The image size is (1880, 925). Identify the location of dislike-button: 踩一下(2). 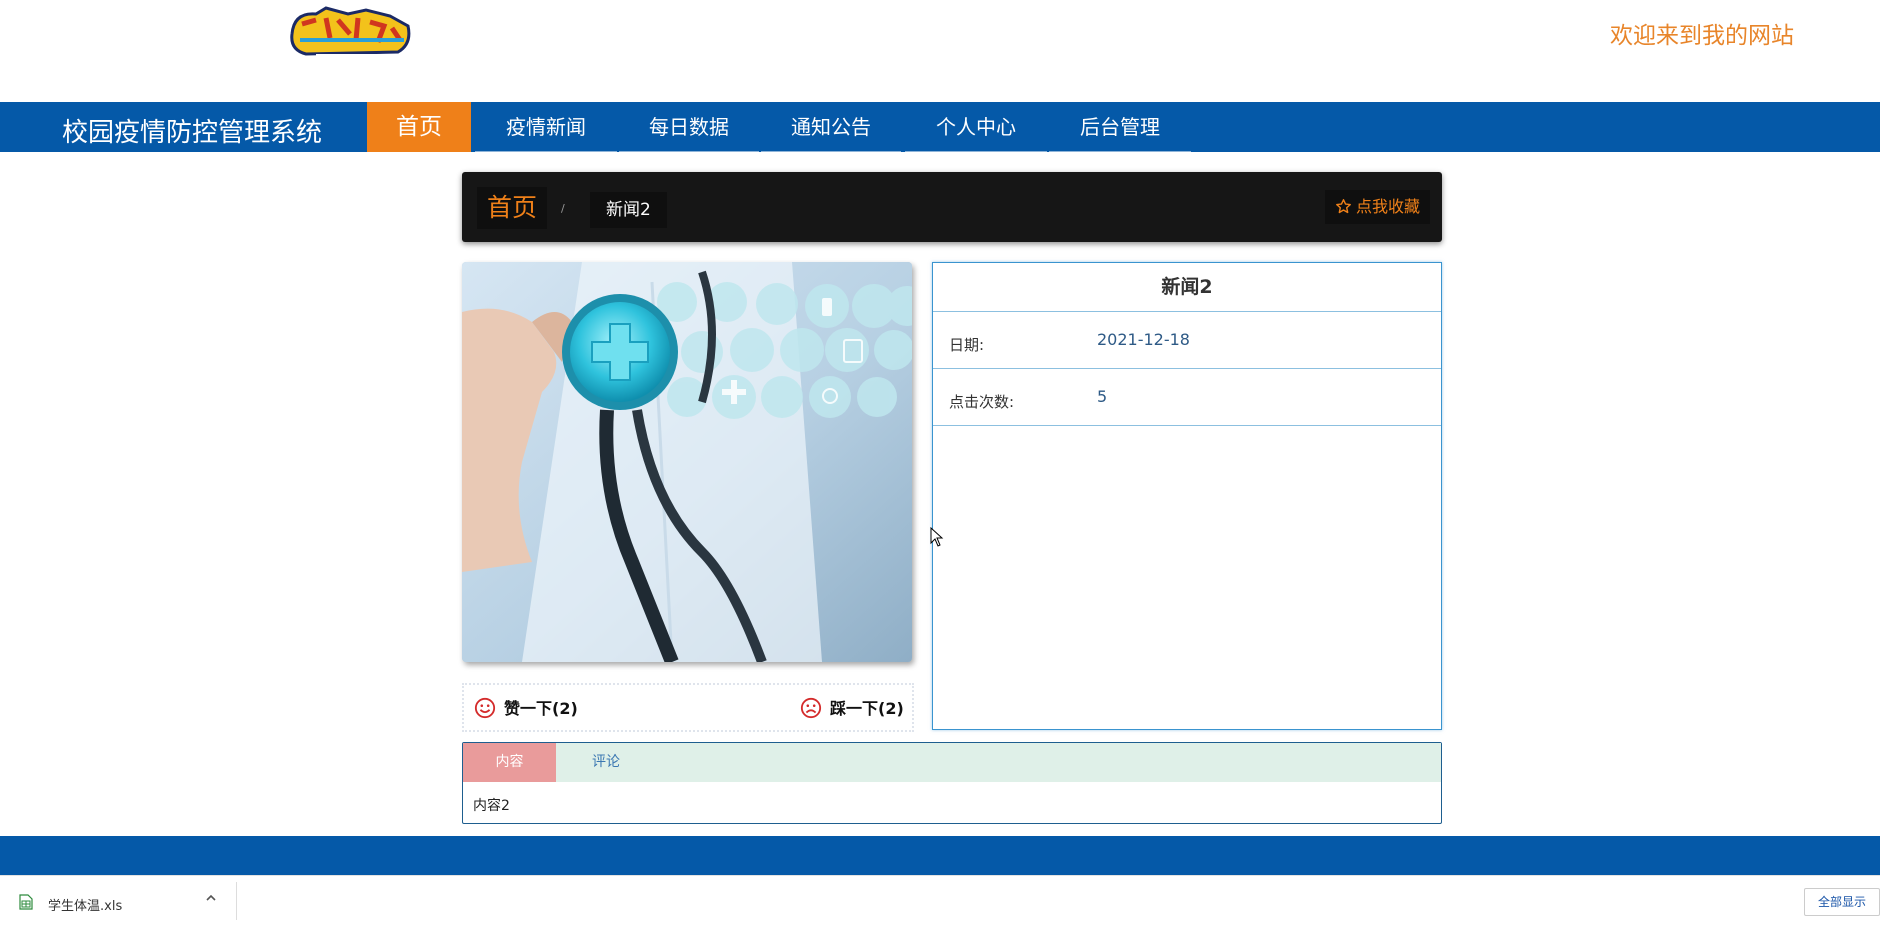
(852, 707).